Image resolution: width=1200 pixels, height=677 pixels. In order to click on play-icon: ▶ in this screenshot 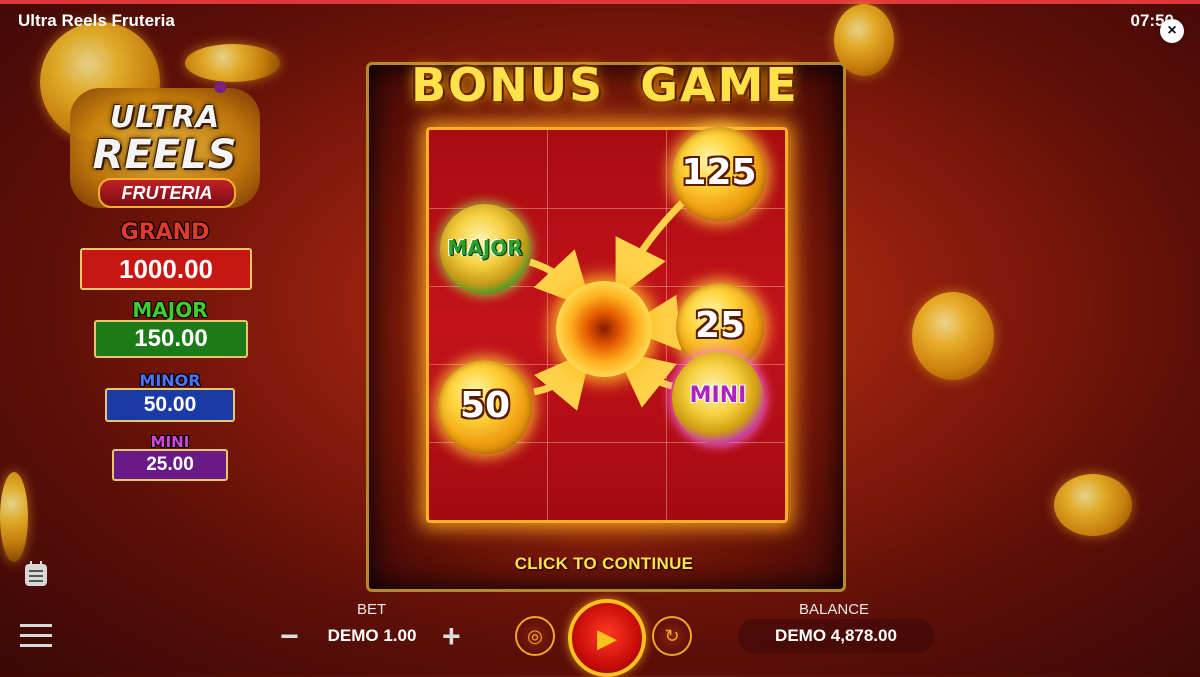, I will do `click(607, 638)`.